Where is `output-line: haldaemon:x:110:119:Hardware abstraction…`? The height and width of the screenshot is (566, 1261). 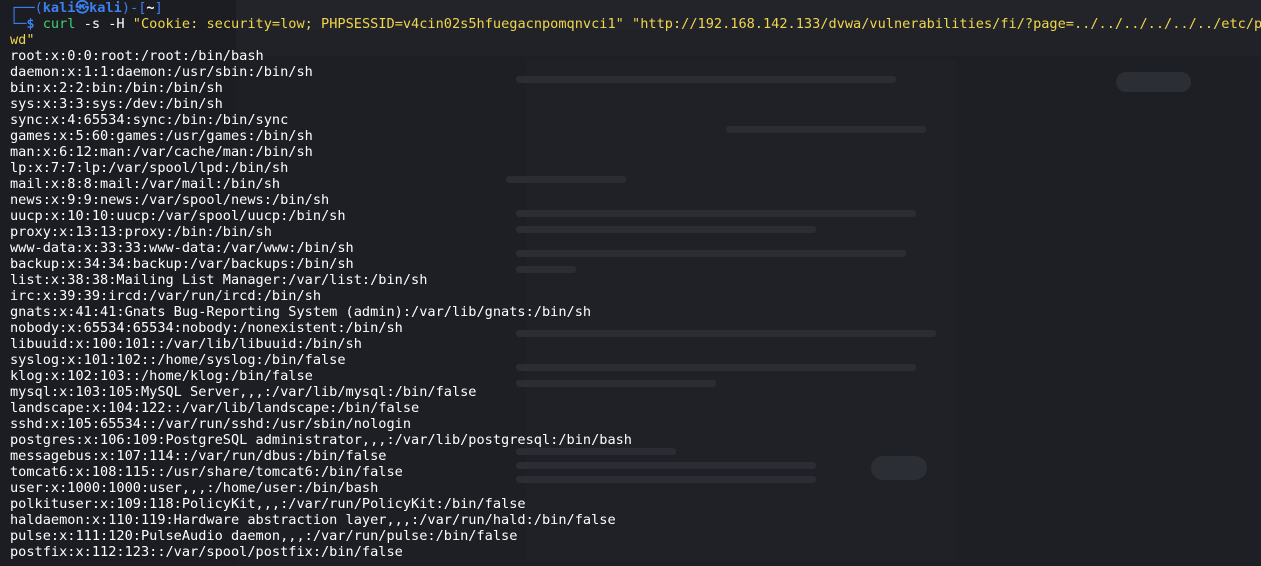
output-line: haldaemon:x:110:119:Hardware abstraction… is located at coordinates (313, 520).